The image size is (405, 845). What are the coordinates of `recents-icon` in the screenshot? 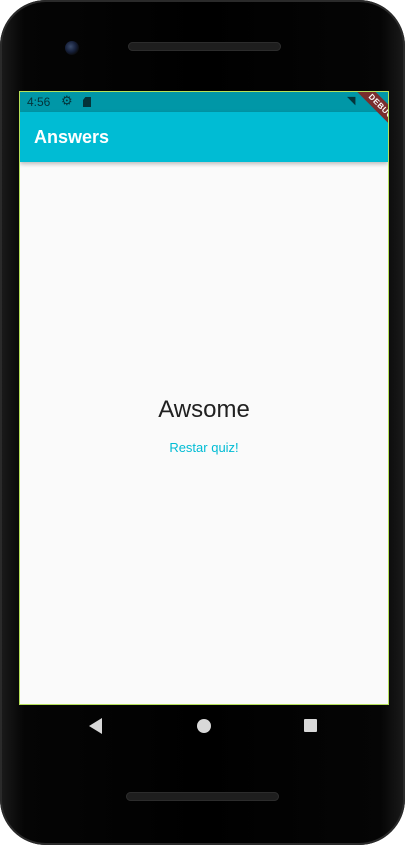 It's located at (310, 725).